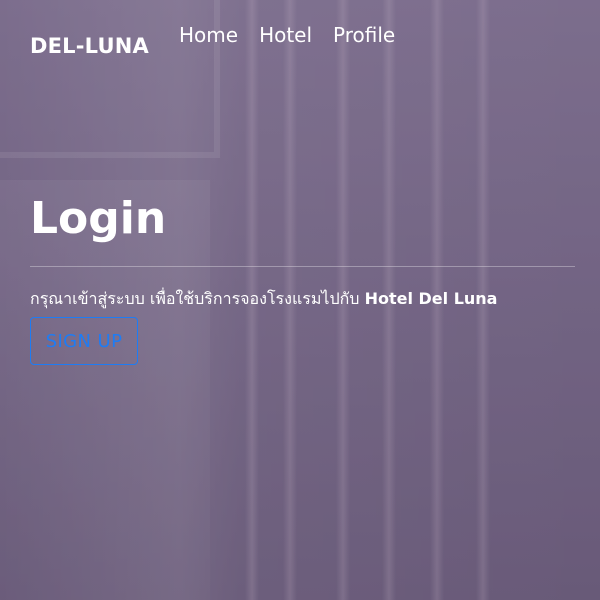 This screenshot has height=600, width=600. I want to click on page-title: Login, so click(98, 218).